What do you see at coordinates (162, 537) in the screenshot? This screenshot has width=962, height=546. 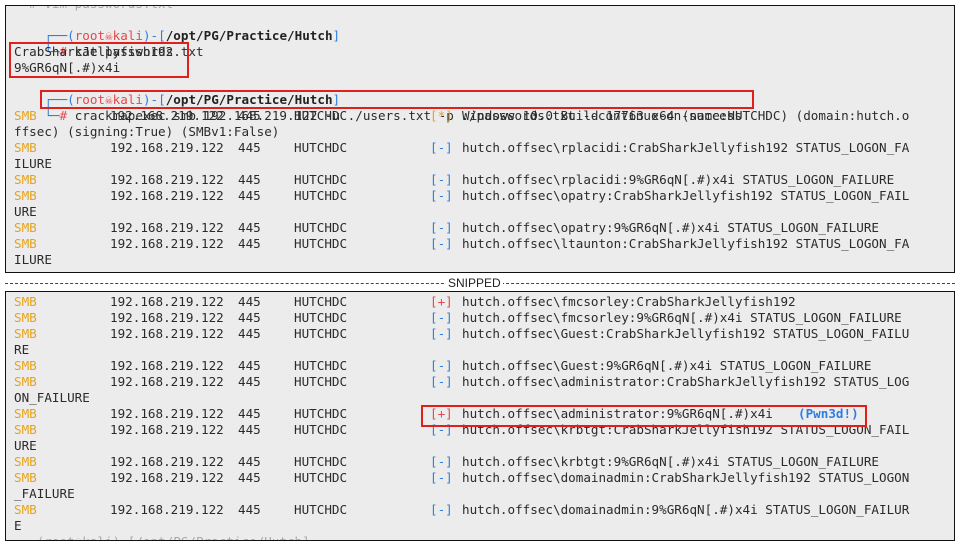 I see `cut-off-line: ┌──(root☠kali)-[/opt/PG/Practice/Hutch]` at bounding box center [162, 537].